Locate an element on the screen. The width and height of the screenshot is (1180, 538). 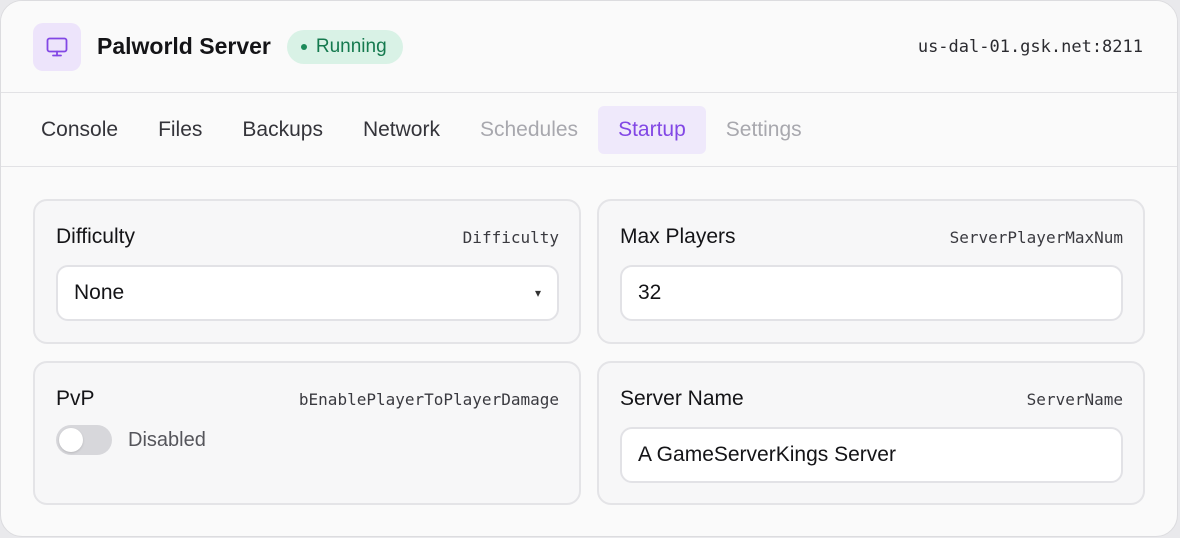
difficulty-key: Difficulty is located at coordinates (510, 237).